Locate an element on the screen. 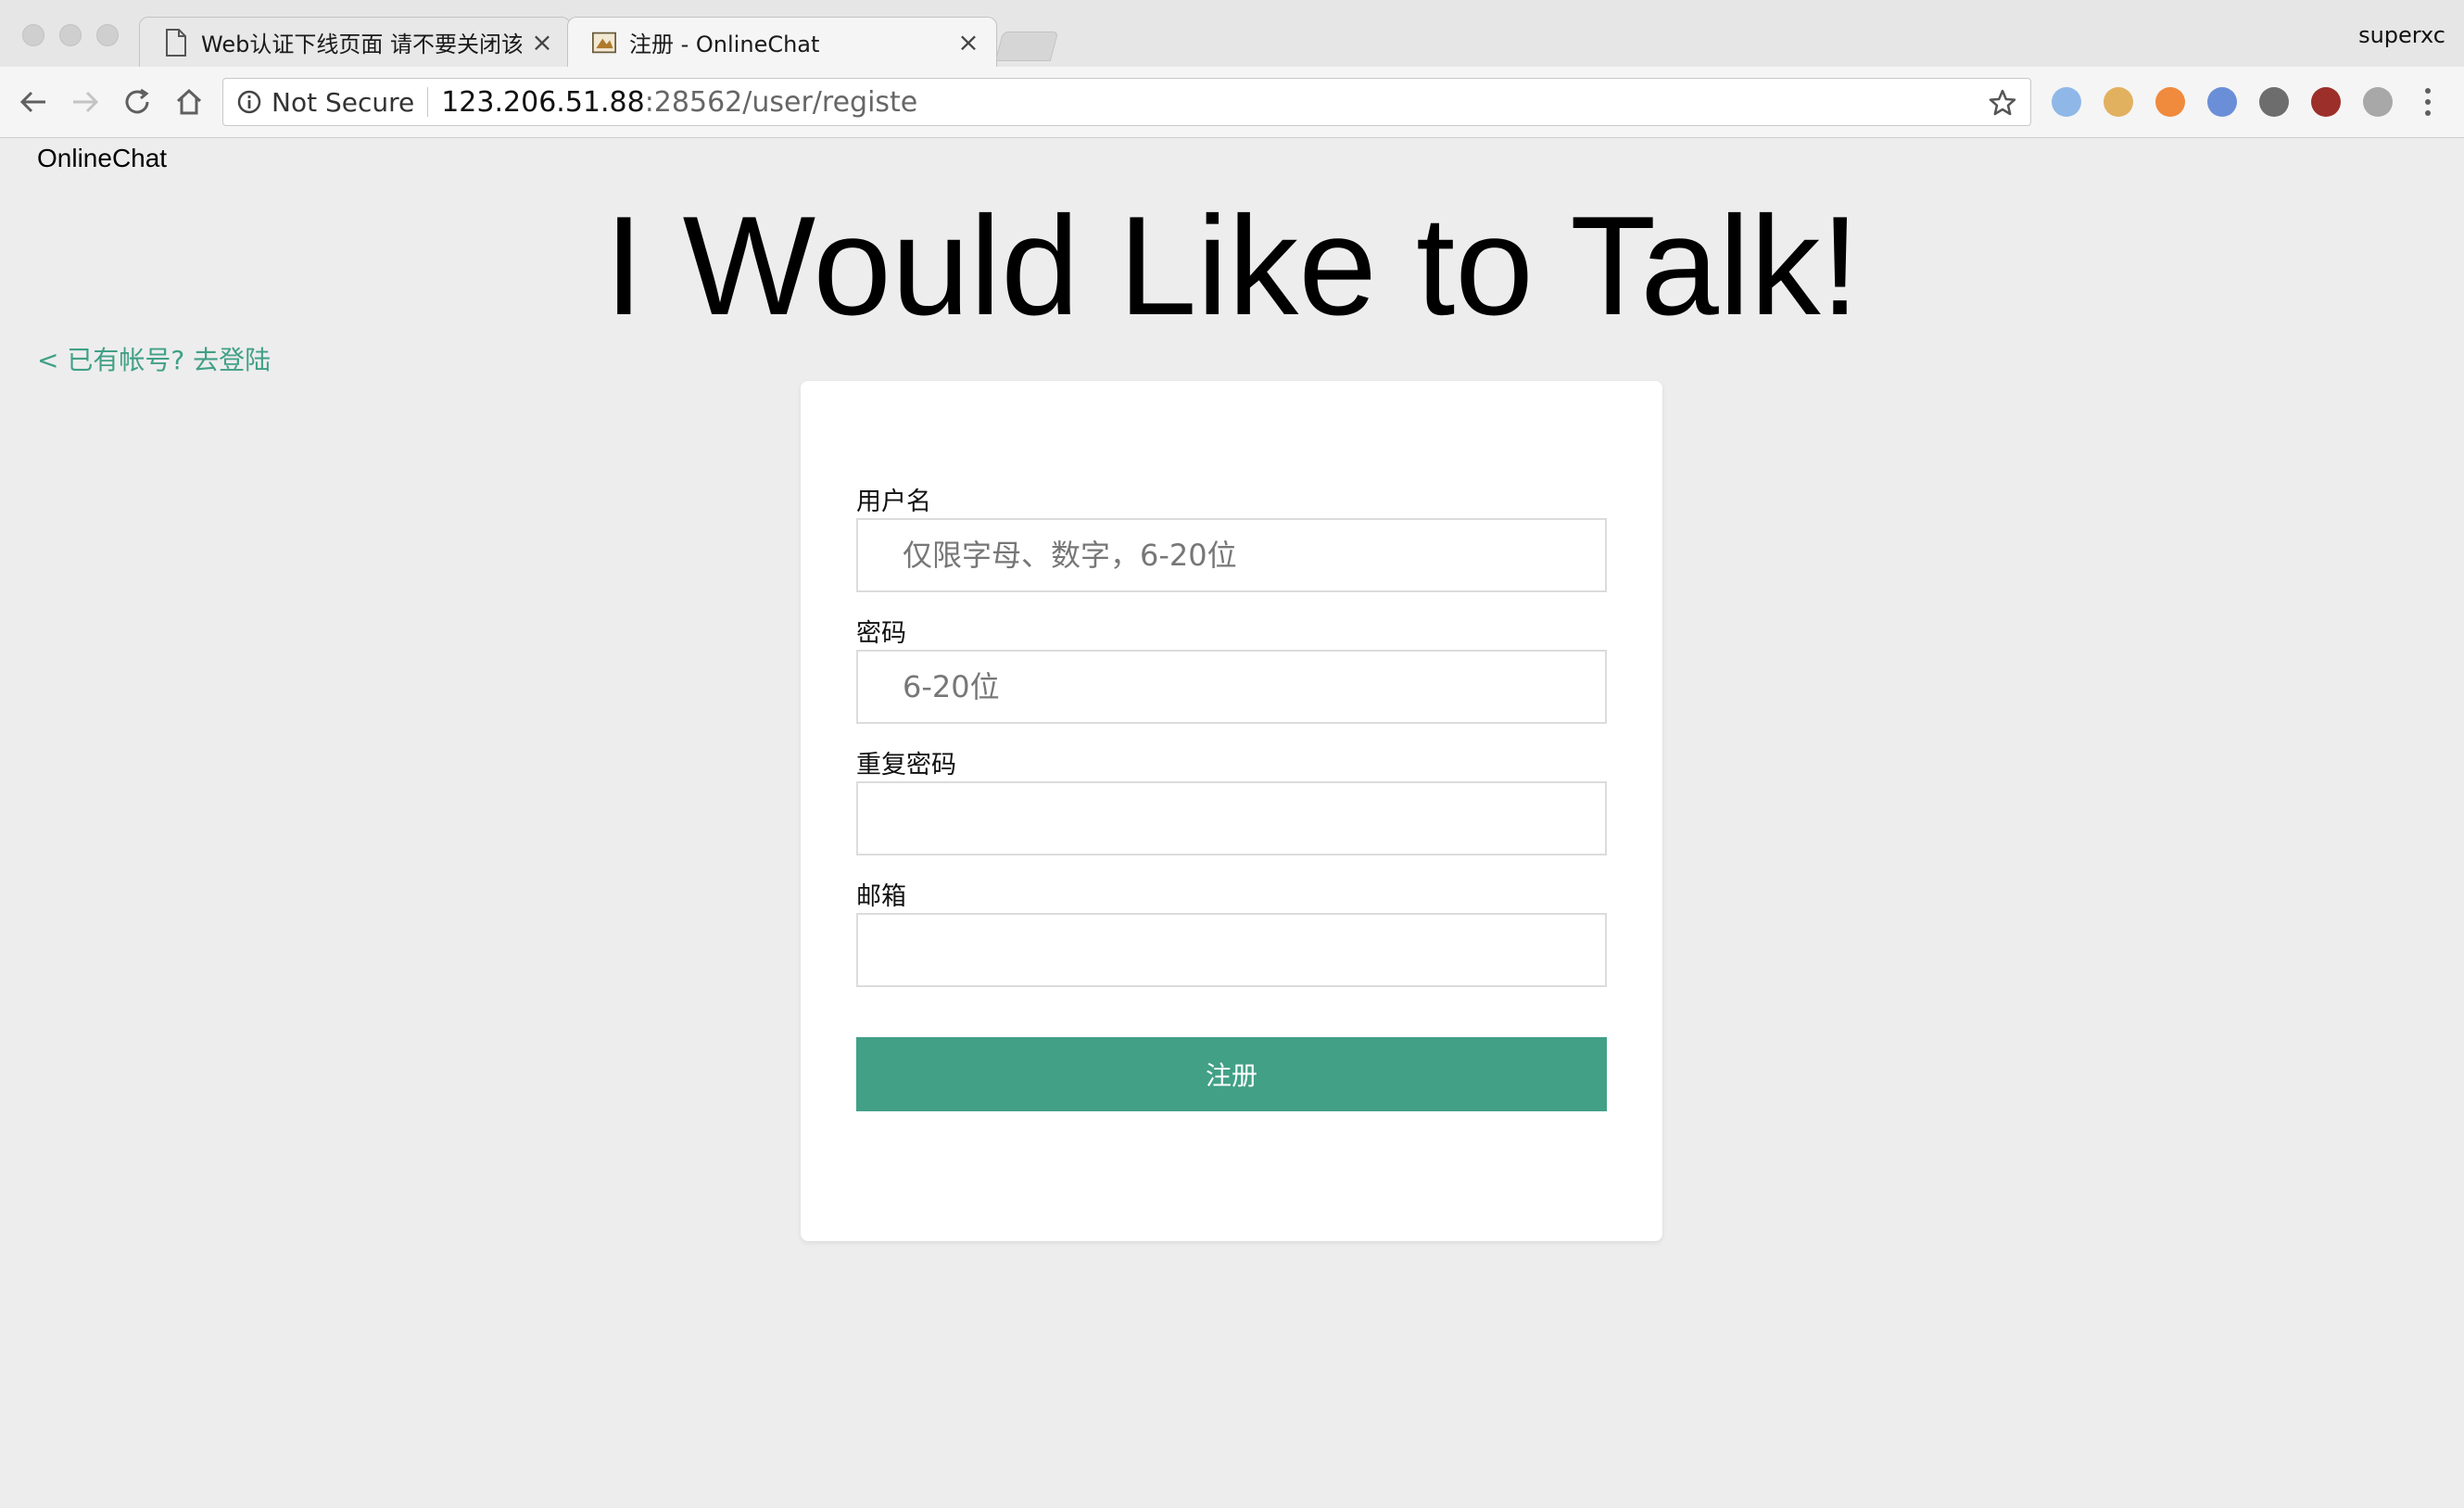  extension-blue-icon is located at coordinates (2066, 102).